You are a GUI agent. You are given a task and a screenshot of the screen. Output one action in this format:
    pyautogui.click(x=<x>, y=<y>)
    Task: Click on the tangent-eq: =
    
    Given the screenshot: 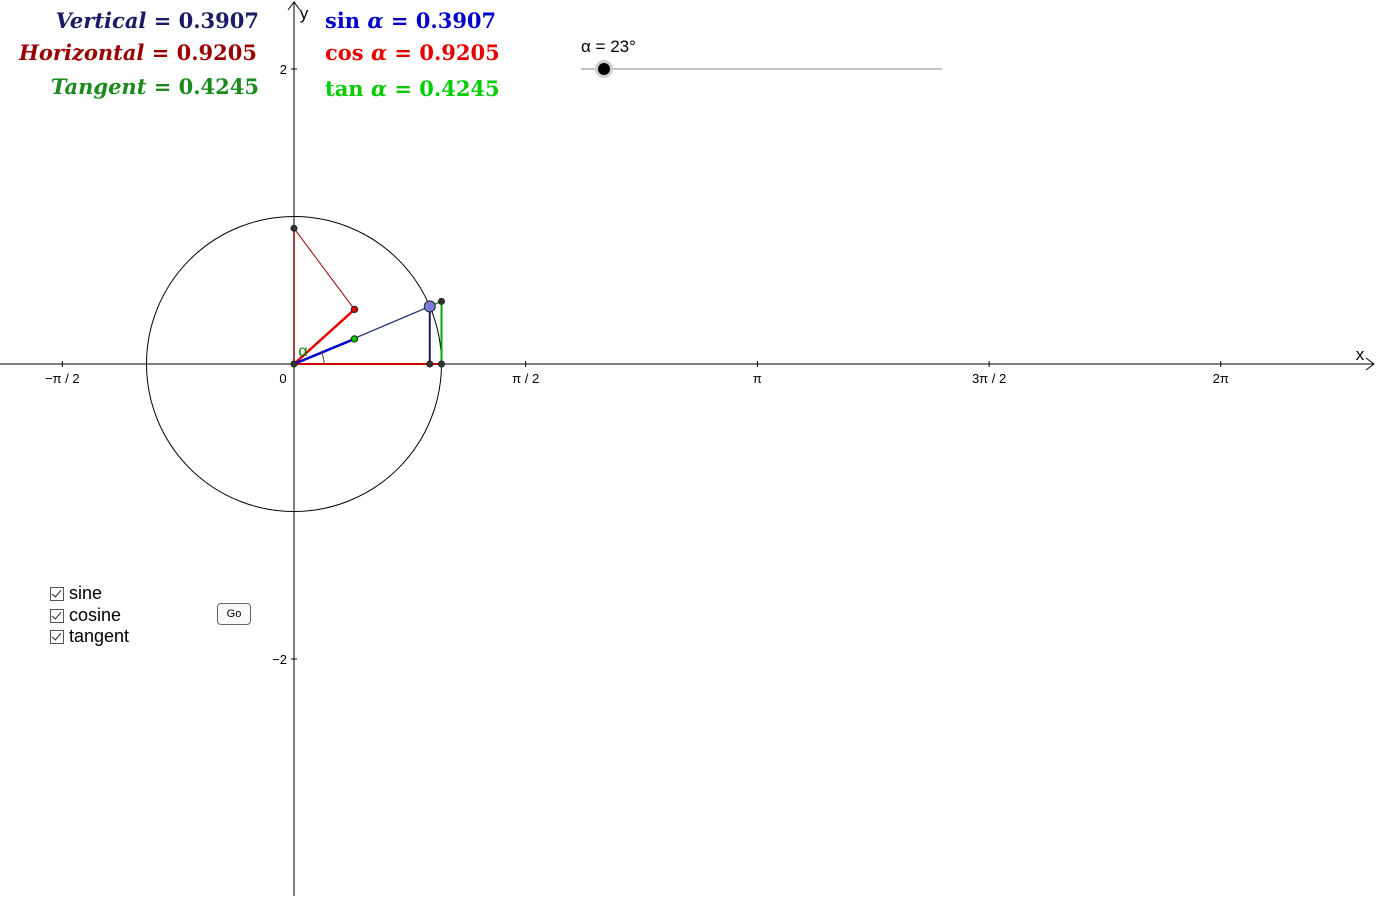 What is the action you would take?
    pyautogui.click(x=162, y=86)
    